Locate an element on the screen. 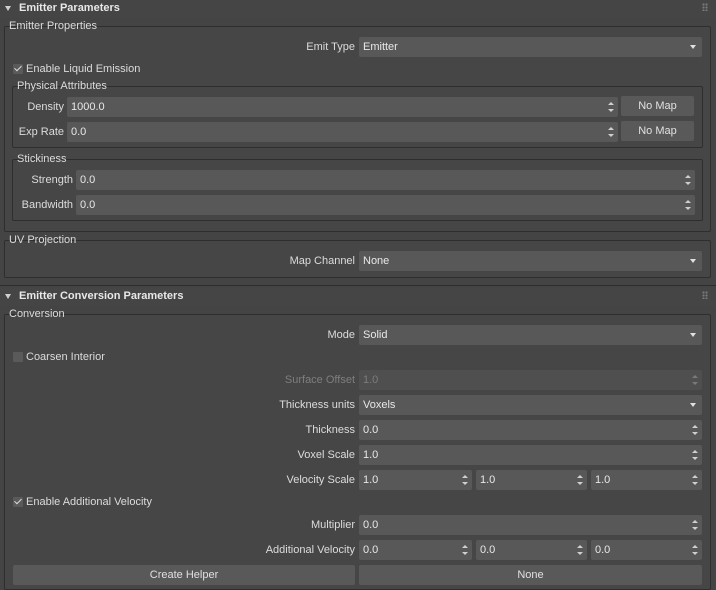 The height and width of the screenshot is (590, 716). voxel-scale-value: 1.0 is located at coordinates (371, 455).